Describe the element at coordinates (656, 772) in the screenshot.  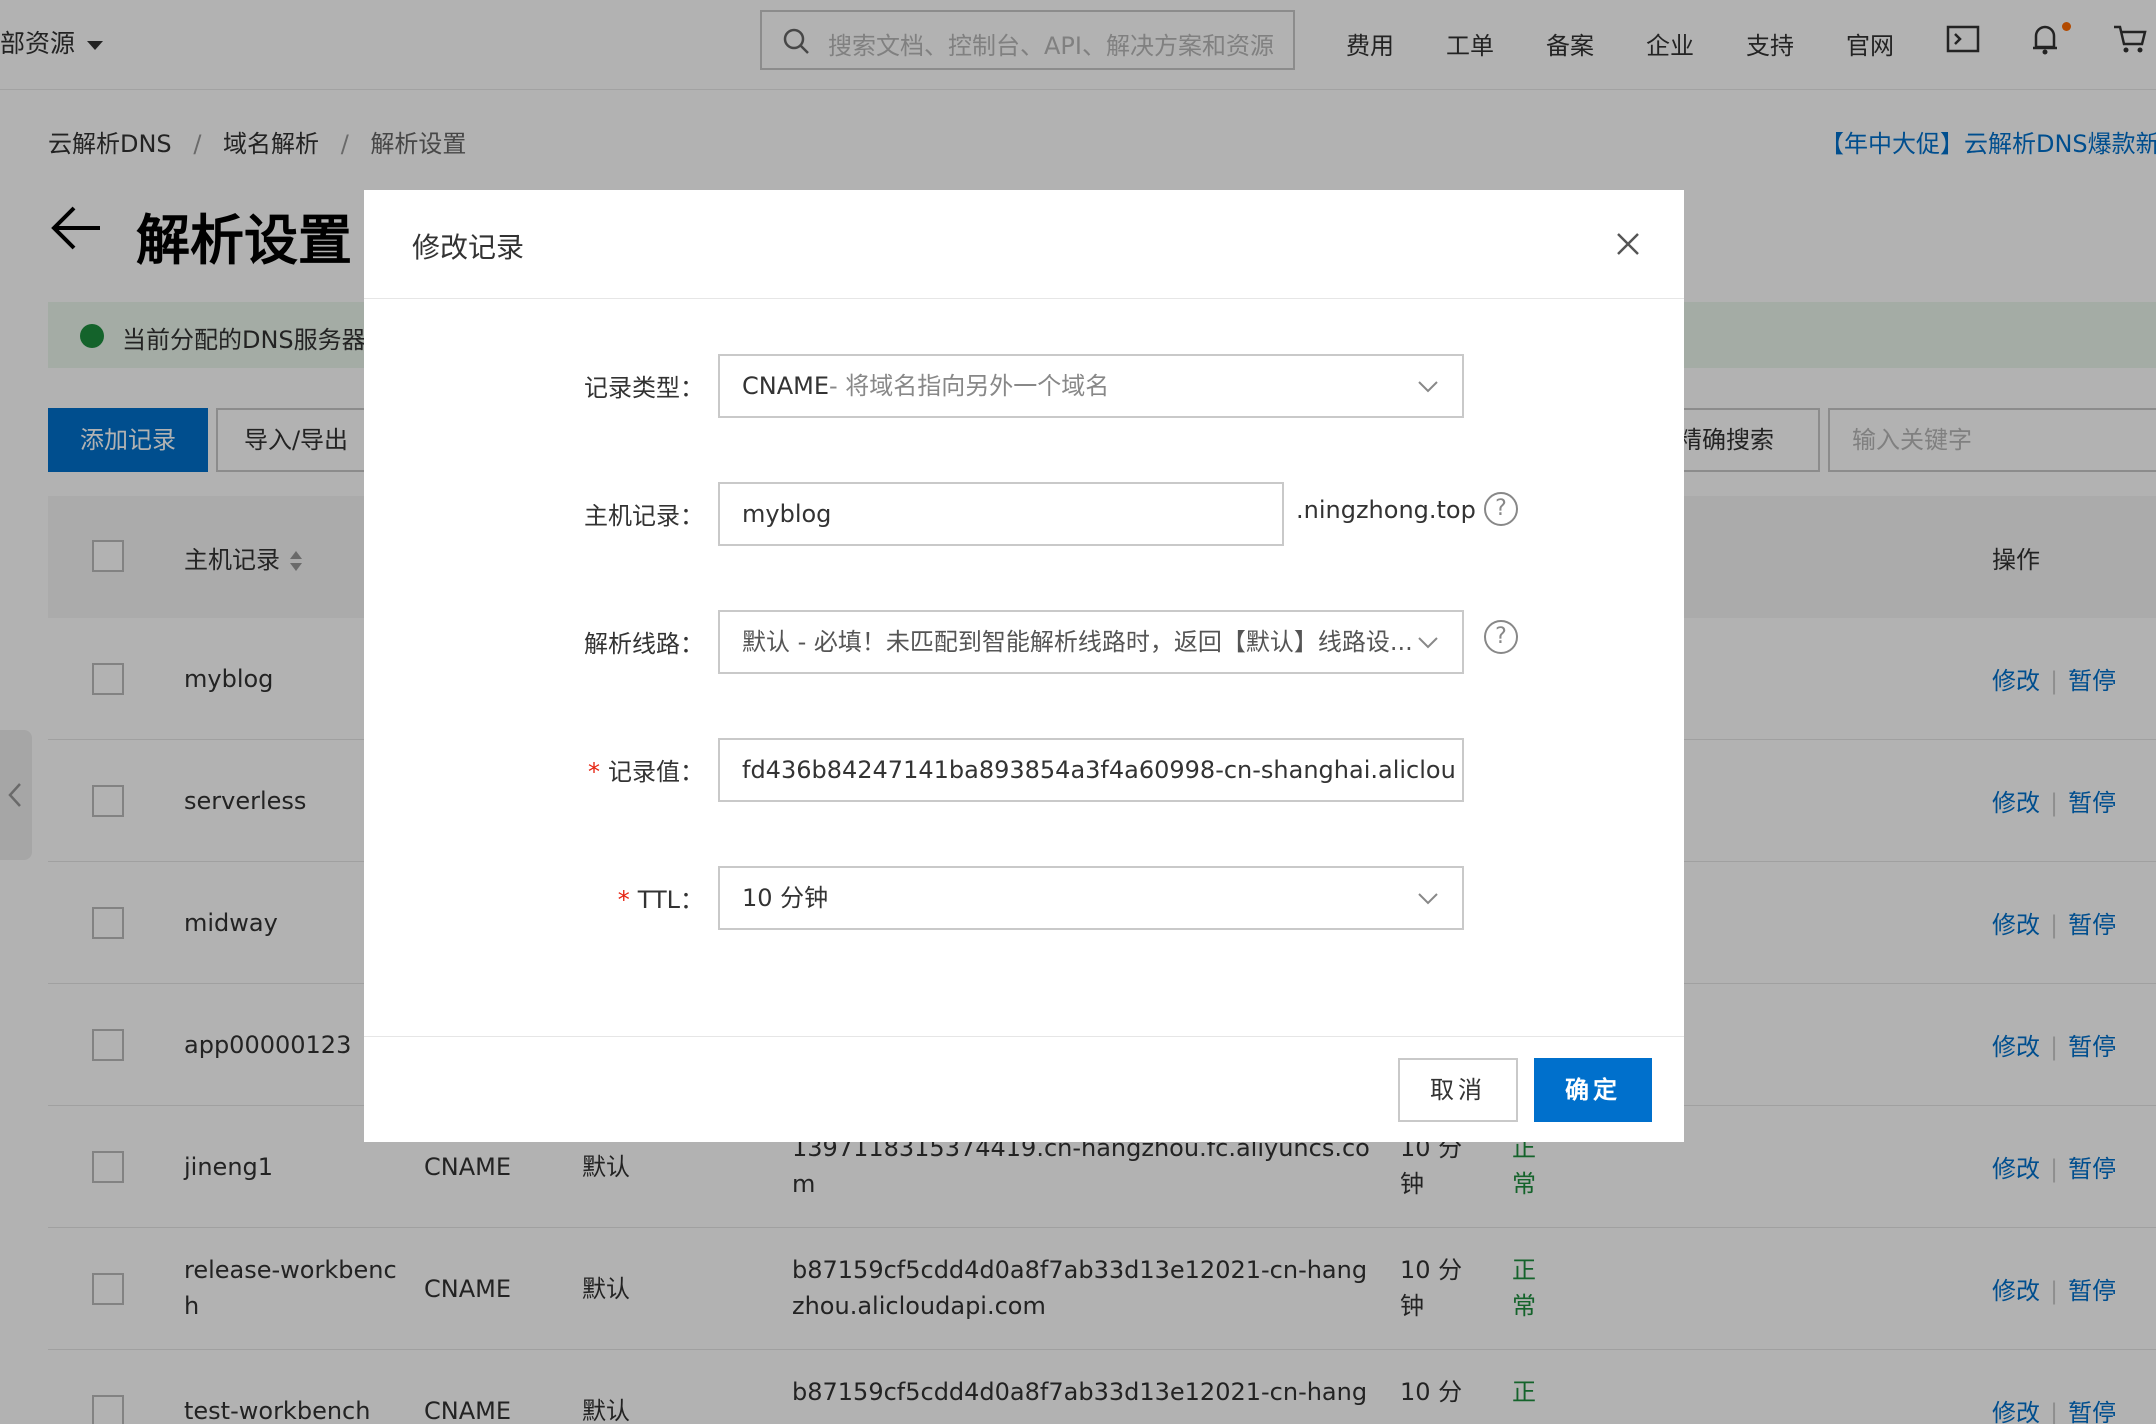
I see `record-value-label-text: 记录值：` at that location.